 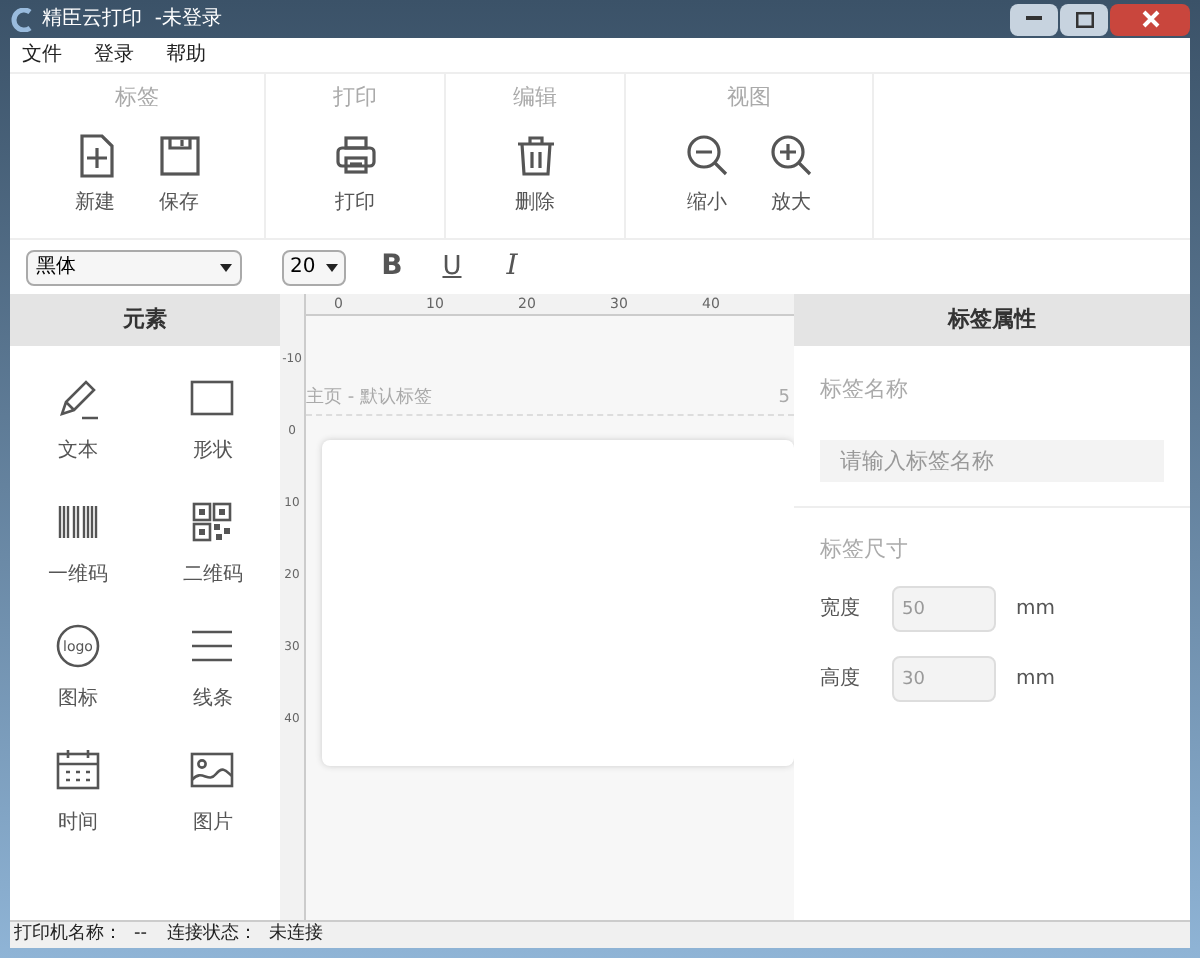 What do you see at coordinates (134, 267) in the screenshot?
I see `font-dropdown: 黑体` at bounding box center [134, 267].